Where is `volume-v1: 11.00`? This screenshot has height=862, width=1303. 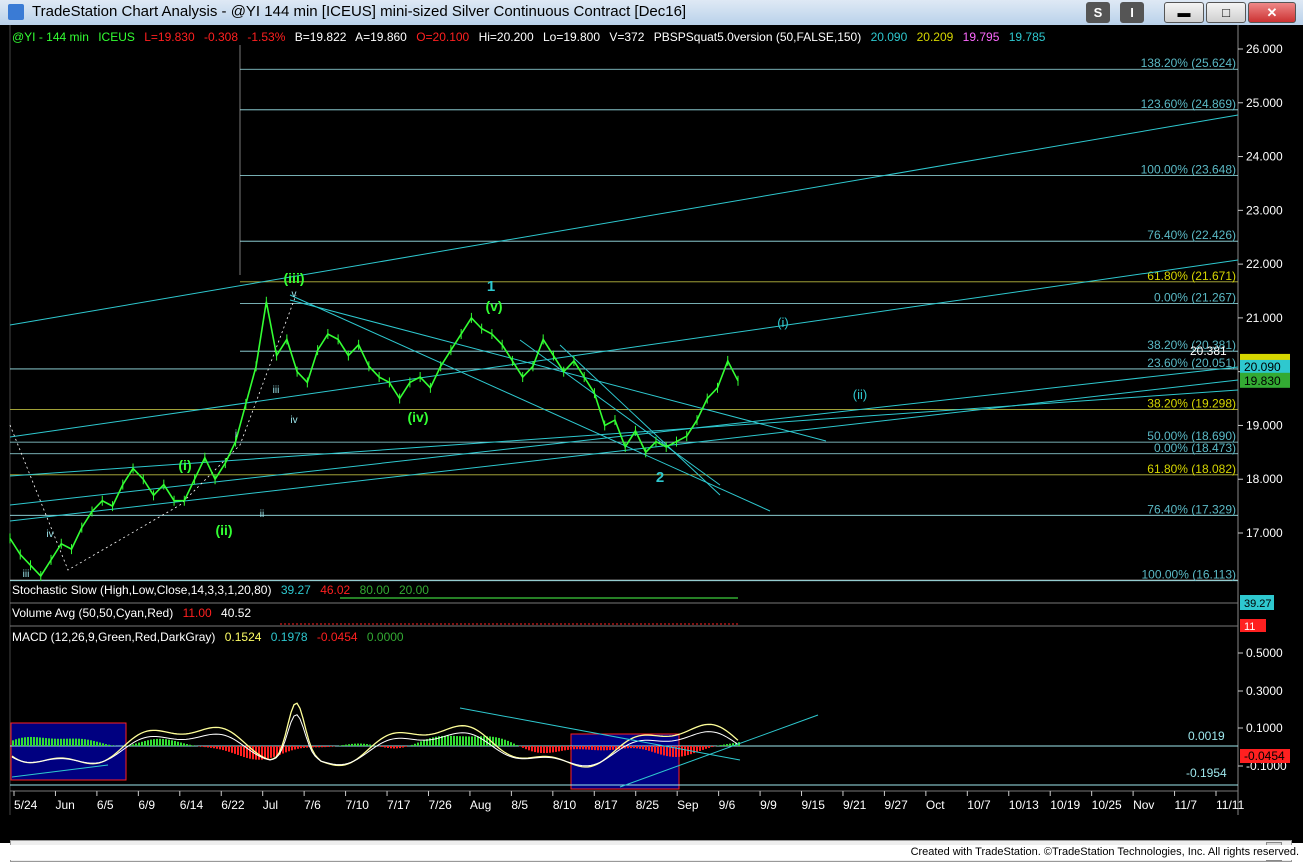 volume-v1: 11.00 is located at coordinates (197, 613).